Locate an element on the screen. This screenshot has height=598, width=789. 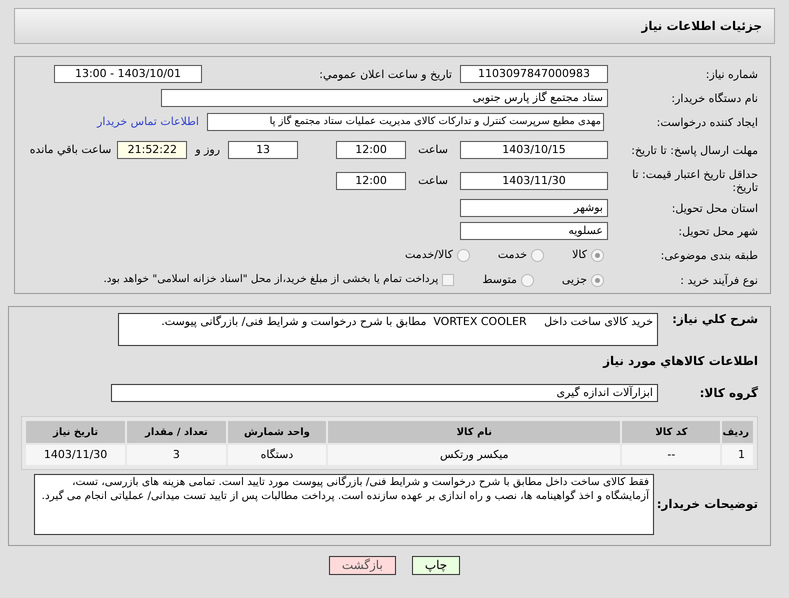
field-label: توضیحات خریدار: is located at coordinates (708, 504).